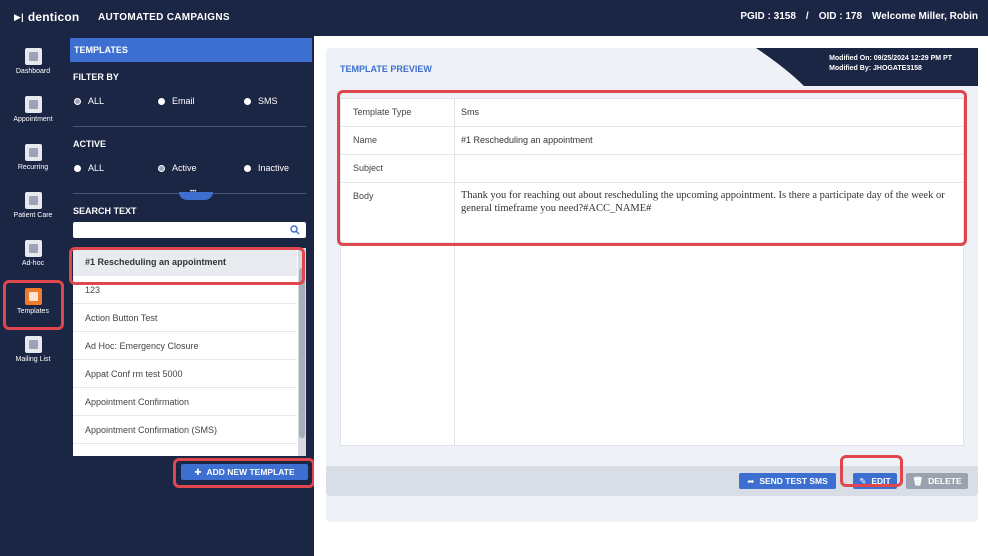  What do you see at coordinates (33, 200) in the screenshot?
I see `patient-care-icon` at bounding box center [33, 200].